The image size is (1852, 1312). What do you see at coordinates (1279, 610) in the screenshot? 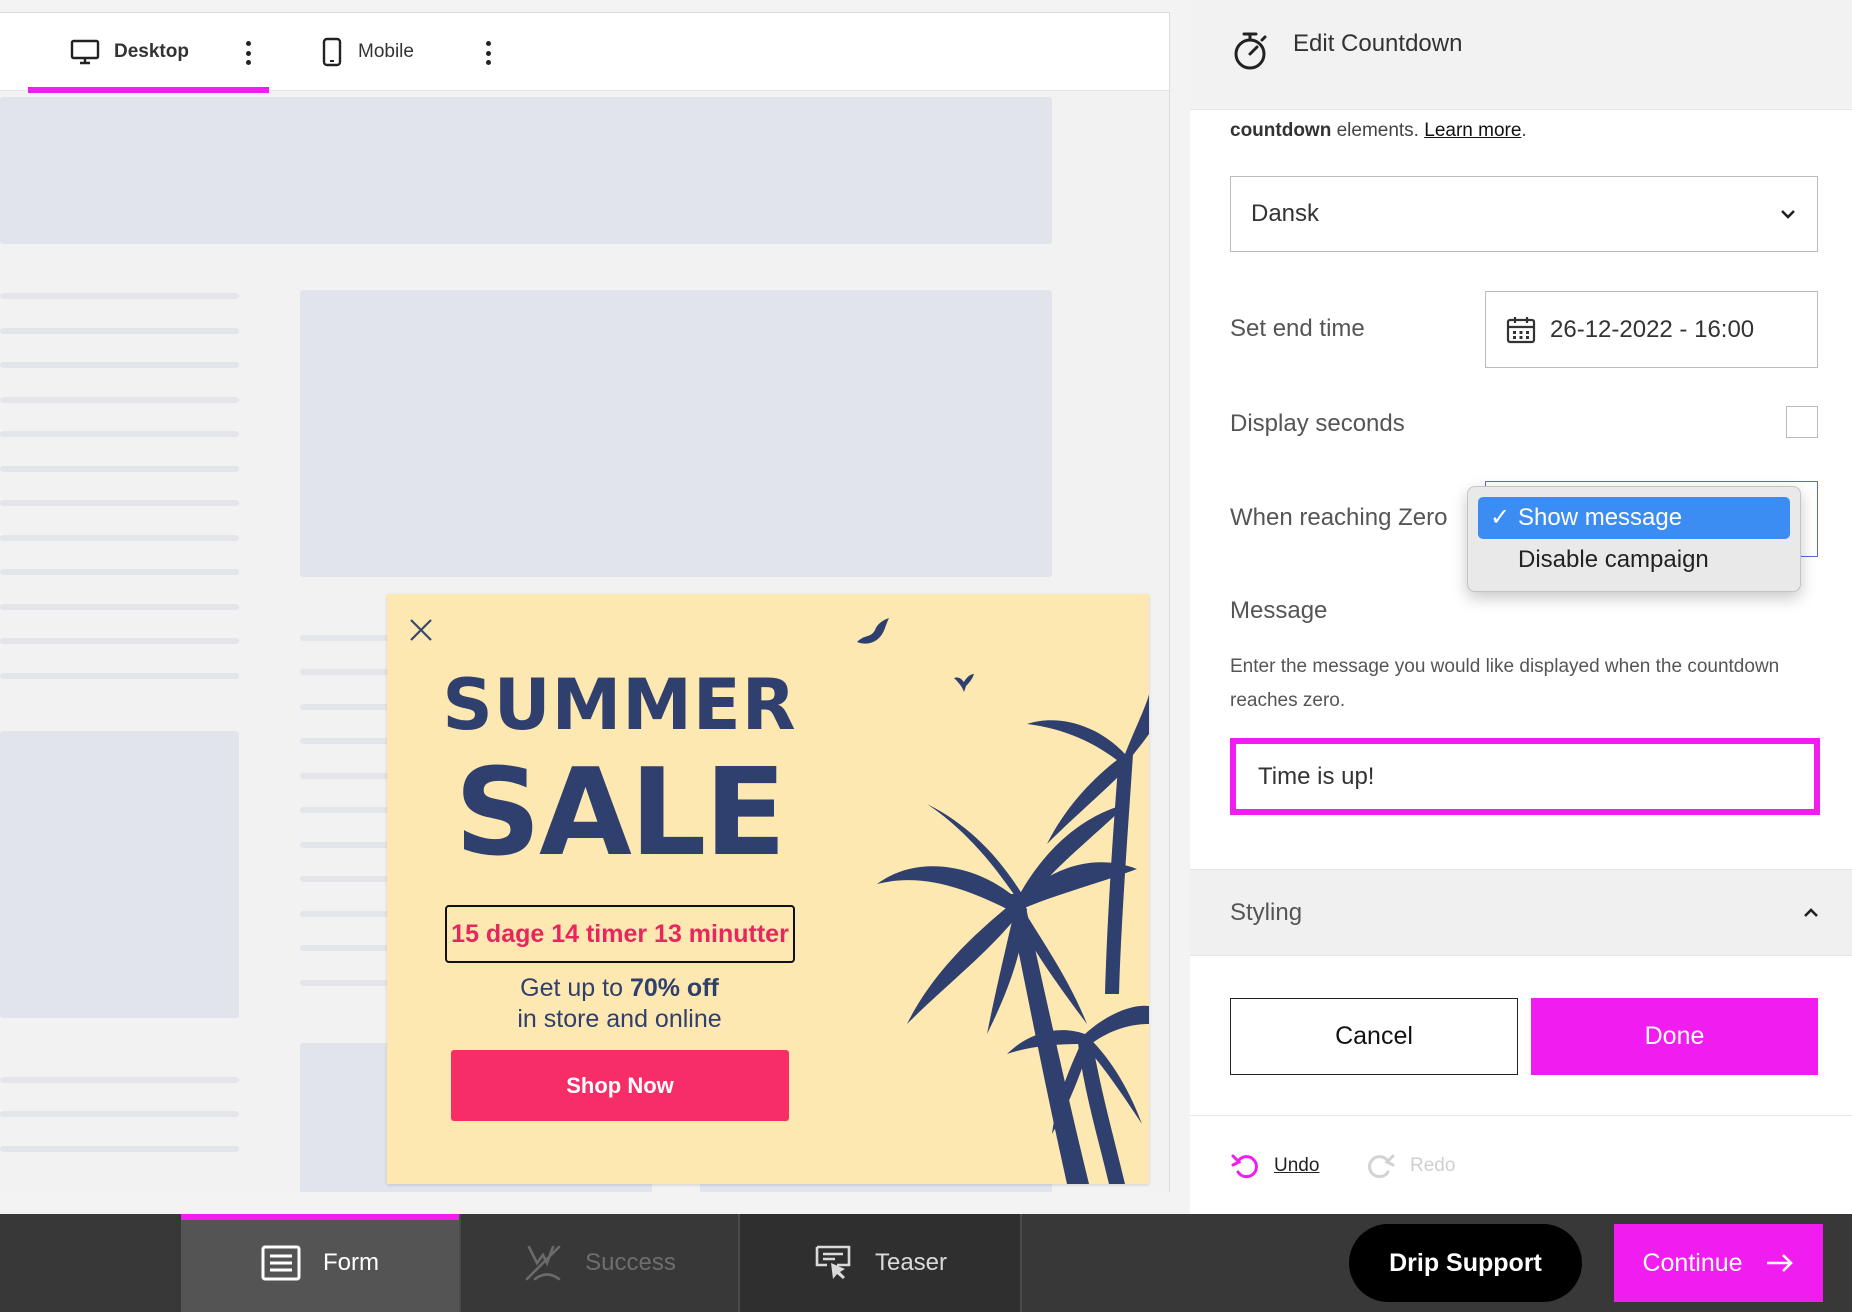
I see `message-label: Message` at bounding box center [1279, 610].